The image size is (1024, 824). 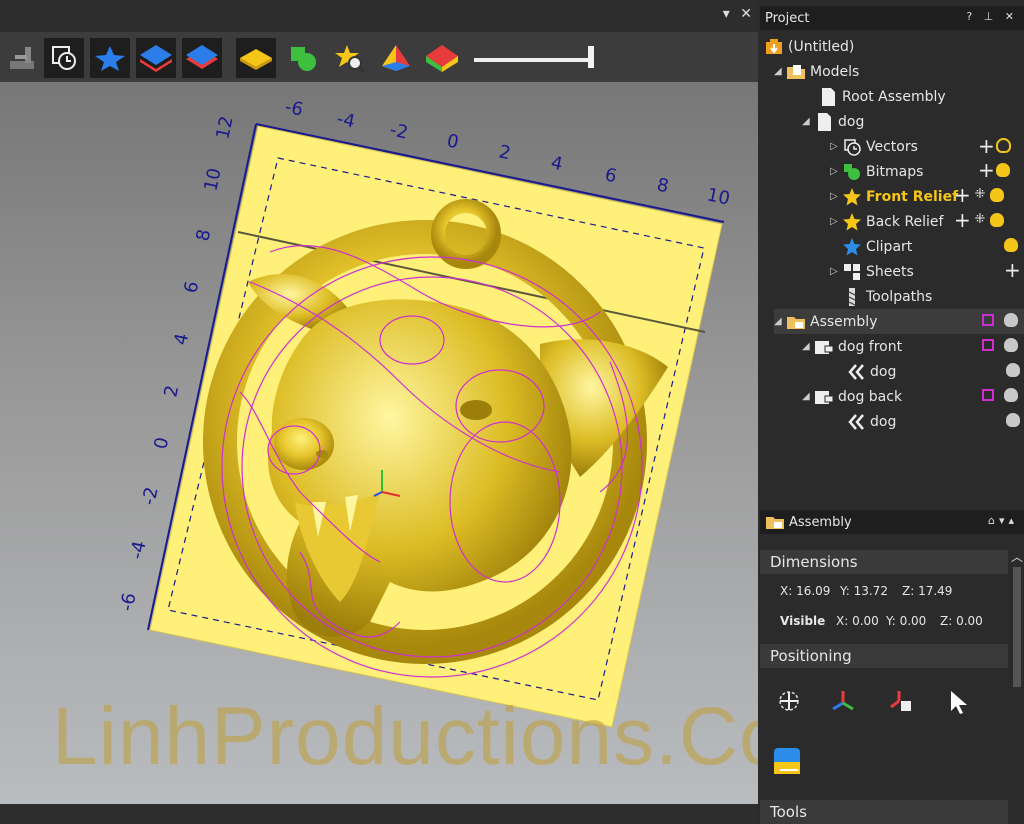 What do you see at coordinates (884, 656) in the screenshot?
I see `positioning-section-header: Positioning` at bounding box center [884, 656].